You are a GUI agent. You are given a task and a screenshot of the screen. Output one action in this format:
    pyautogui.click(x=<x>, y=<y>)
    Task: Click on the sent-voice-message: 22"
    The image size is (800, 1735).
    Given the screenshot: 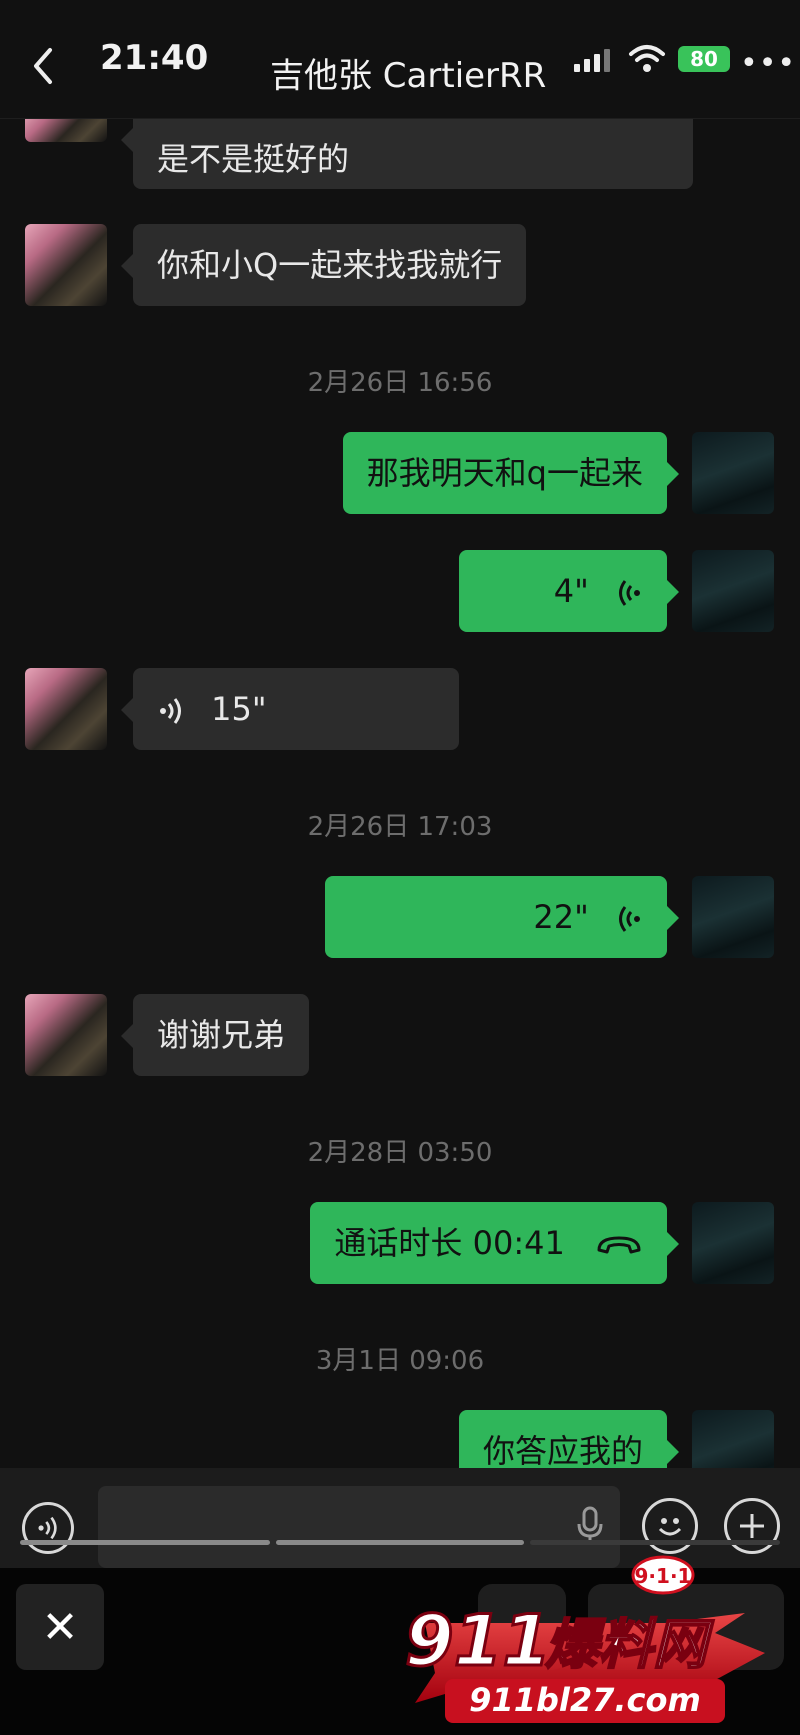 What is the action you would take?
    pyautogui.click(x=502, y=917)
    